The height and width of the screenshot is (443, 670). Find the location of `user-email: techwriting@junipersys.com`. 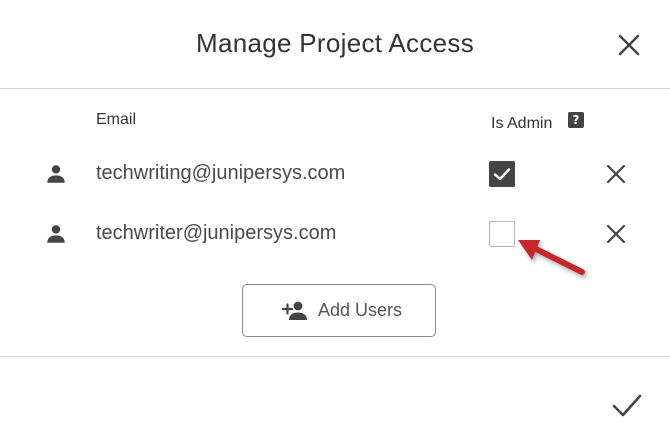

user-email: techwriting@junipersys.com is located at coordinates (221, 173).